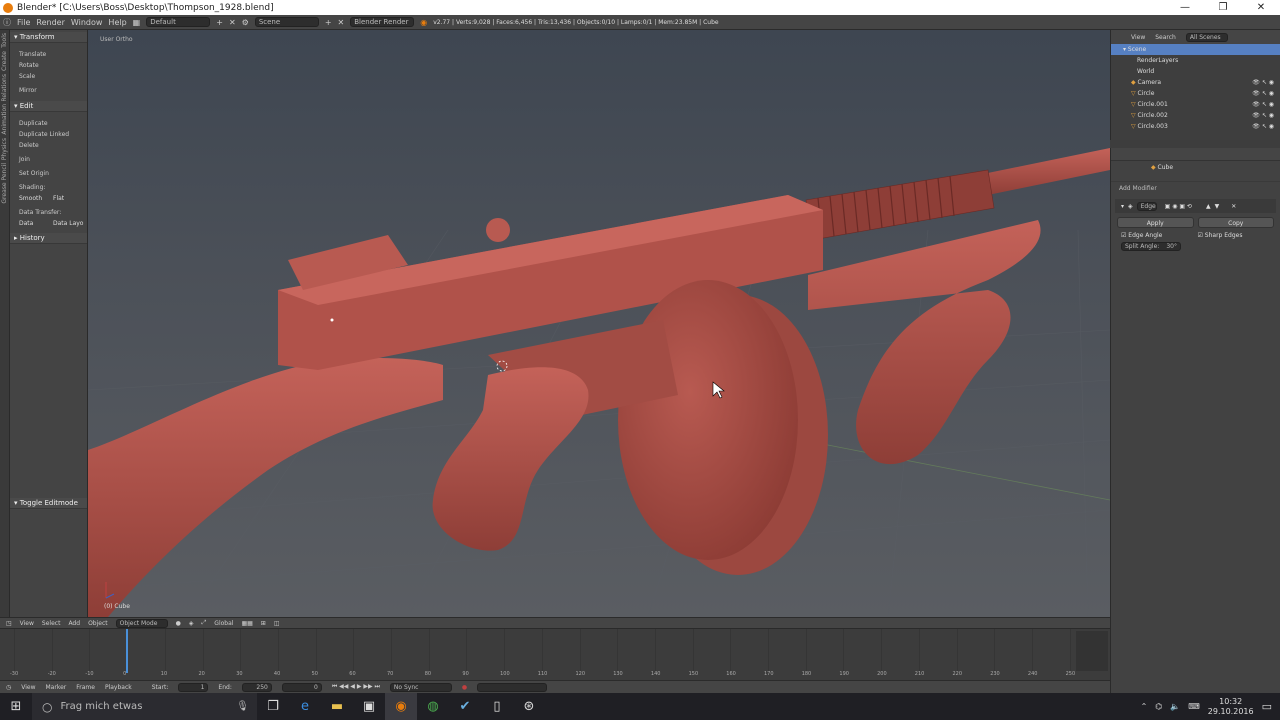 This screenshot has width=1280, height=720. What do you see at coordinates (245, 22) in the screenshot?
I see `scene-icon: ⚙` at bounding box center [245, 22].